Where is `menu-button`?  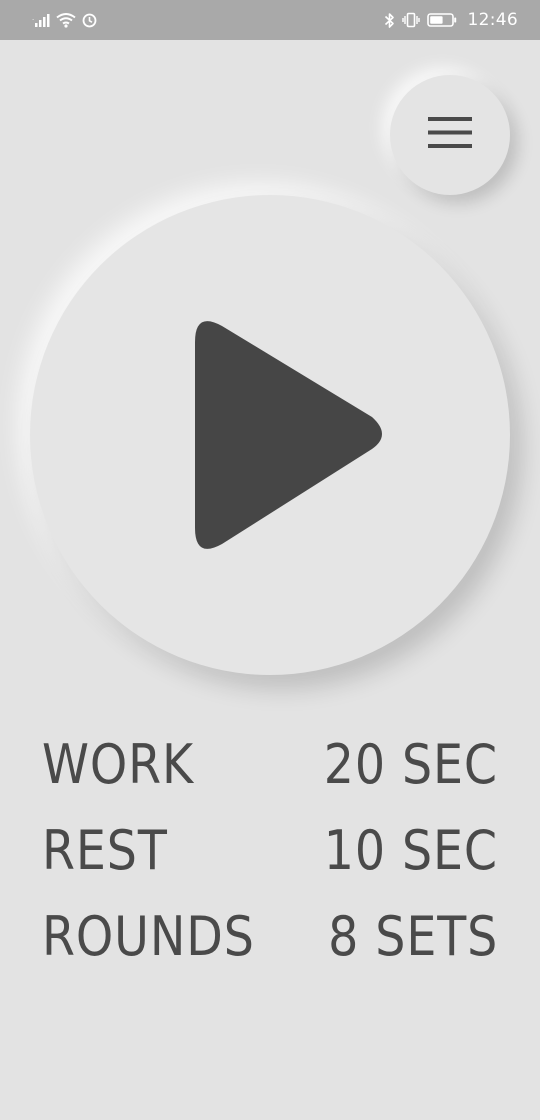
menu-button is located at coordinates (450, 135).